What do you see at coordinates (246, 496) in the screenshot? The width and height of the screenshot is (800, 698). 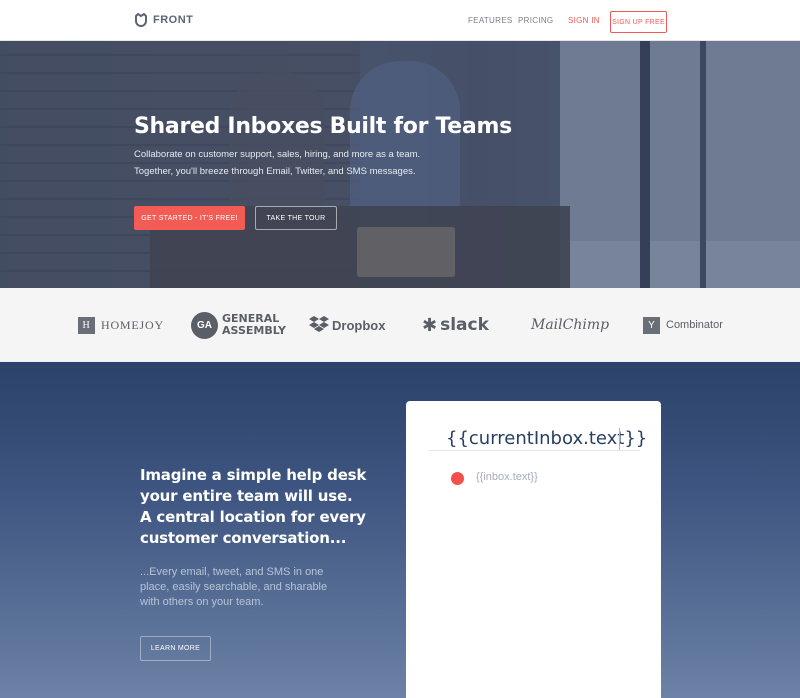 I see `feature-heading-line: your entire team will use.` at bounding box center [246, 496].